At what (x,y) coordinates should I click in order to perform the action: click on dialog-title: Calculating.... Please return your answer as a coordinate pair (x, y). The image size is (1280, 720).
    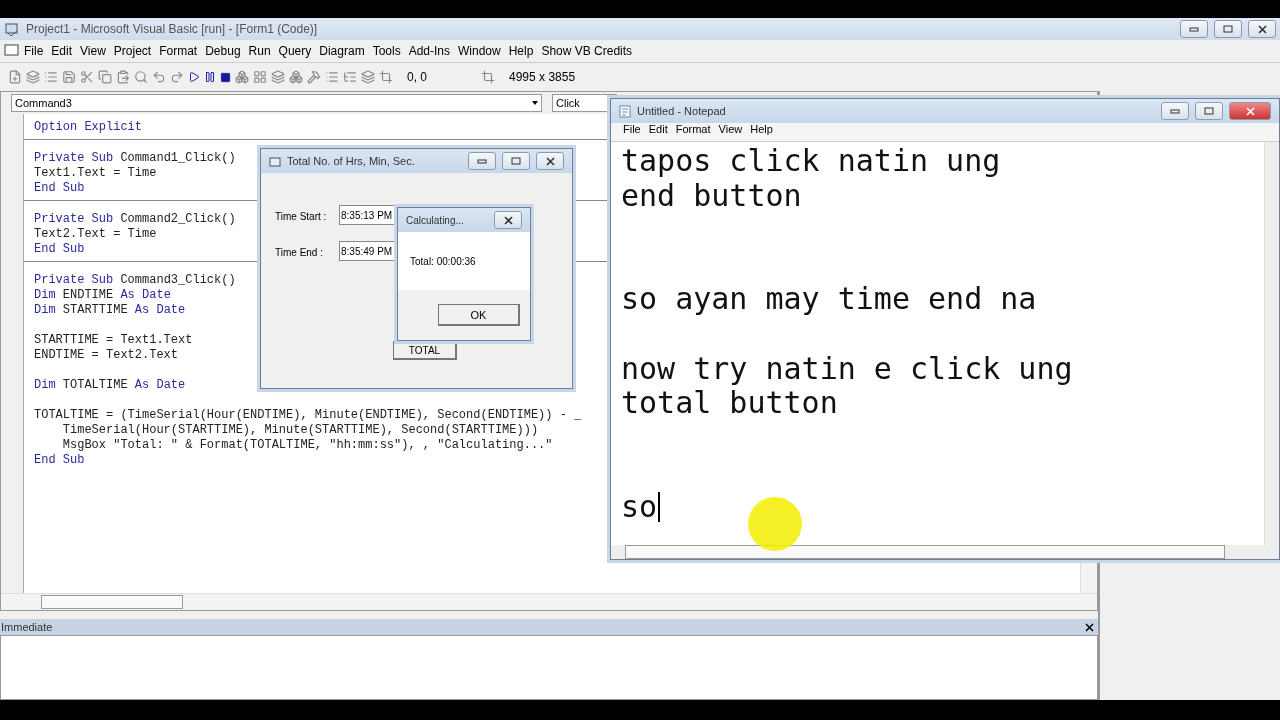
    Looking at the image, I should click on (435, 220).